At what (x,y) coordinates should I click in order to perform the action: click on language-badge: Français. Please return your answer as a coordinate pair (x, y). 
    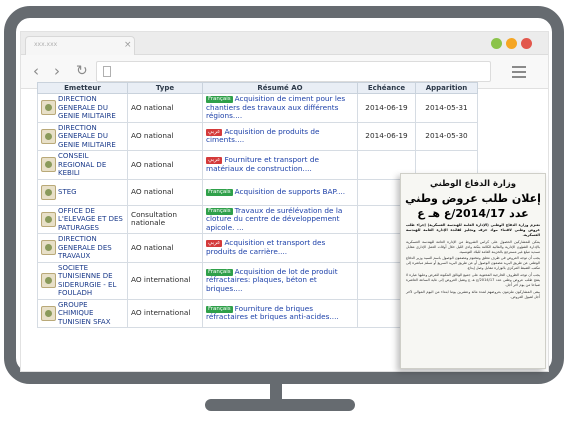
    Looking at the image, I should click on (219, 192).